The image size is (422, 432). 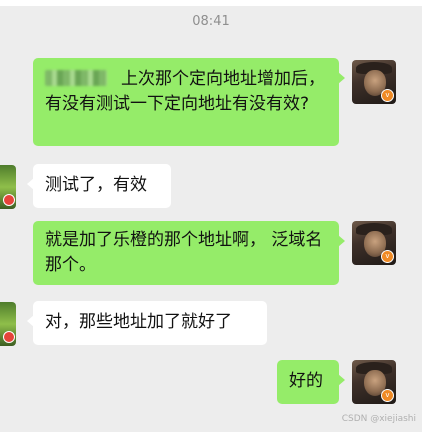 What do you see at coordinates (378, 419) in the screenshot?
I see `watermark: CSDN @xiejiashi` at bounding box center [378, 419].